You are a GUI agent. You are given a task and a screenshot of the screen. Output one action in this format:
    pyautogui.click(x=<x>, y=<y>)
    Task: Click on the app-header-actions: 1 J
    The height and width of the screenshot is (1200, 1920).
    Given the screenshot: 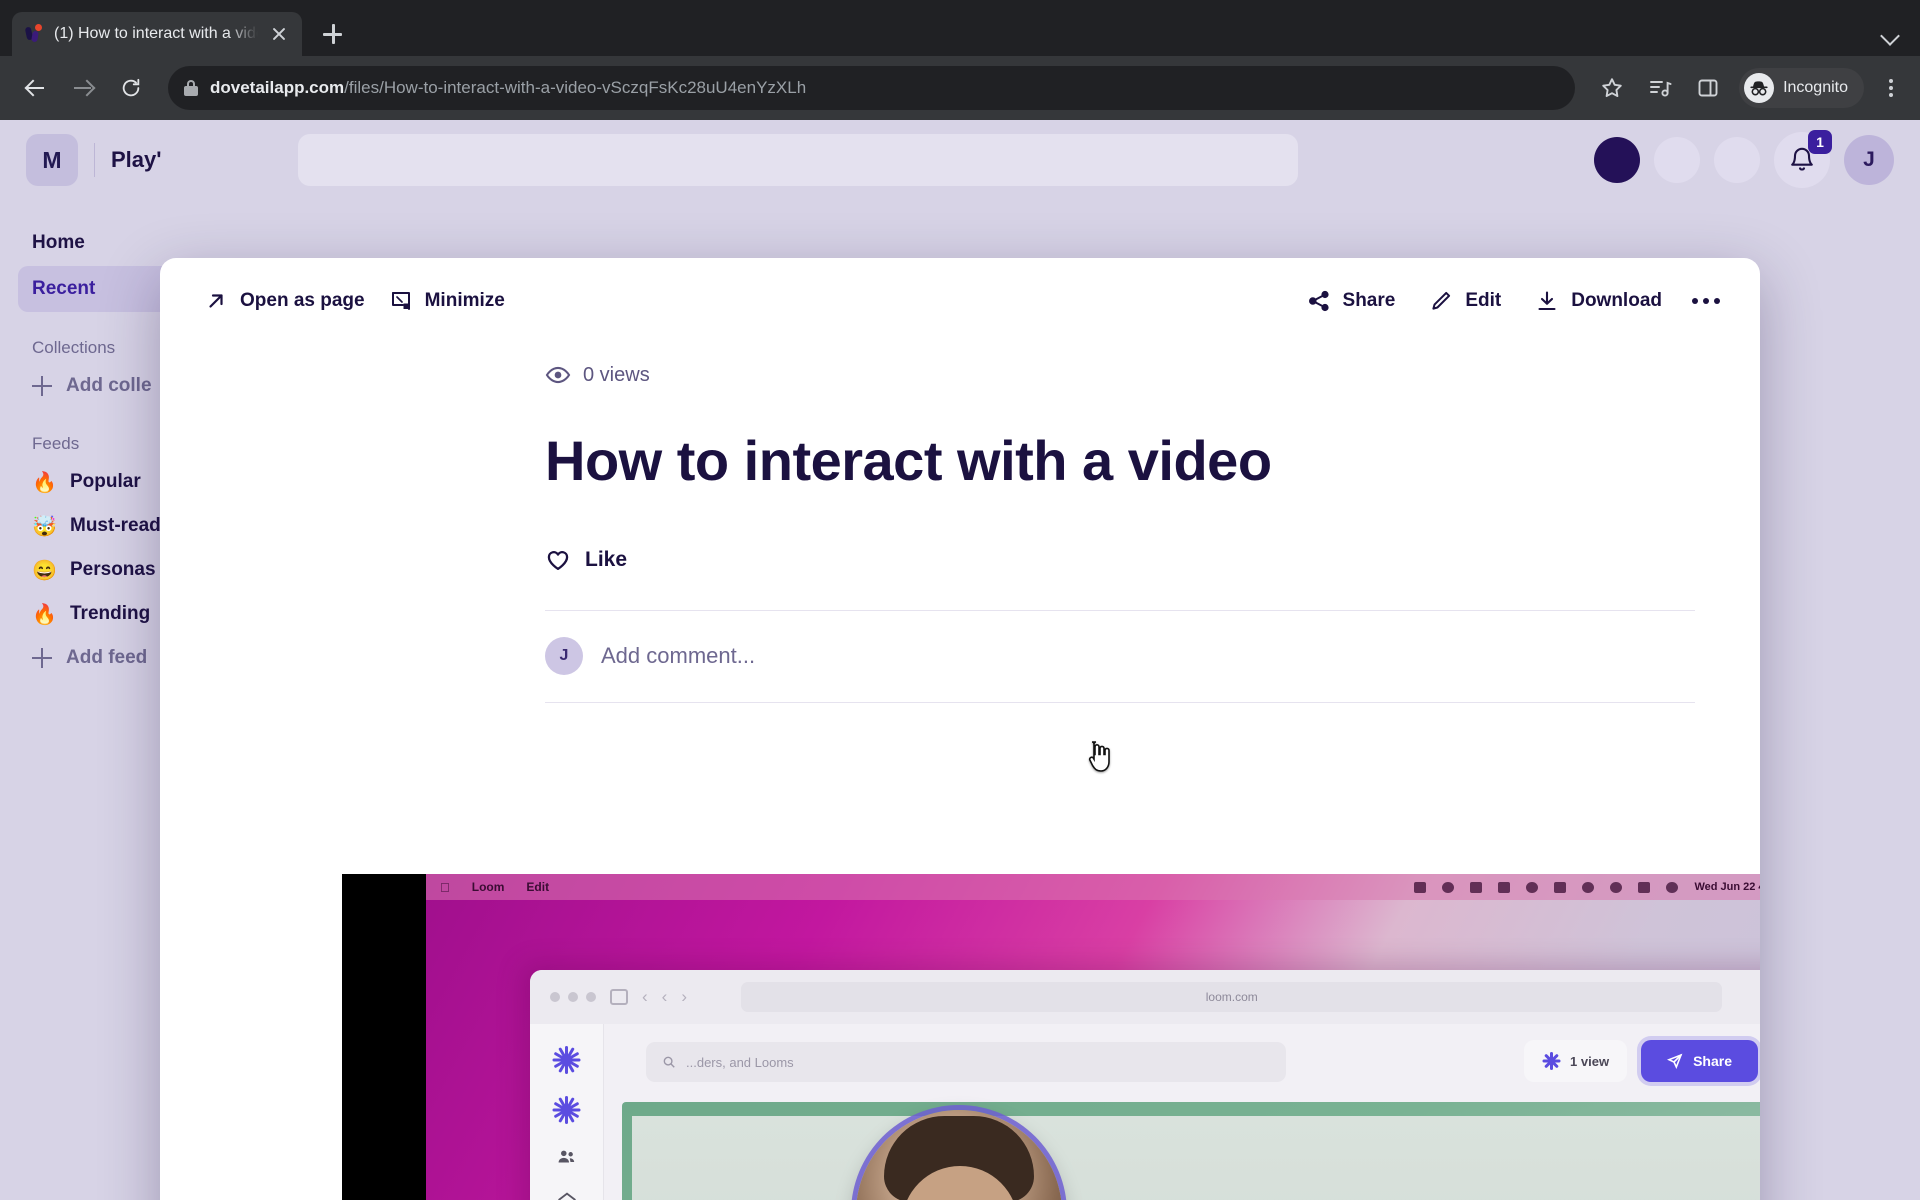 What is the action you would take?
    pyautogui.click(x=1744, y=159)
    